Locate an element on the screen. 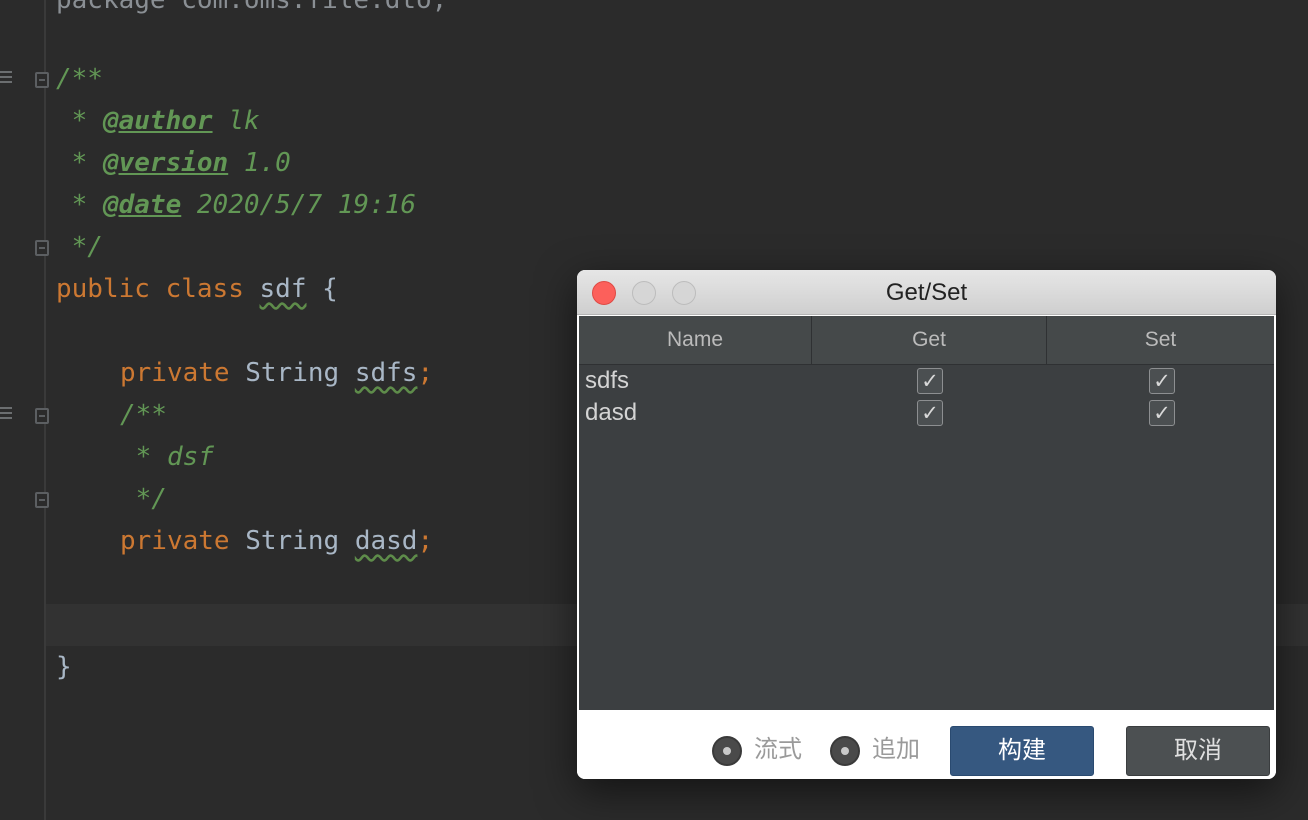 The width and height of the screenshot is (1308, 820). append-radio is located at coordinates (845, 751).